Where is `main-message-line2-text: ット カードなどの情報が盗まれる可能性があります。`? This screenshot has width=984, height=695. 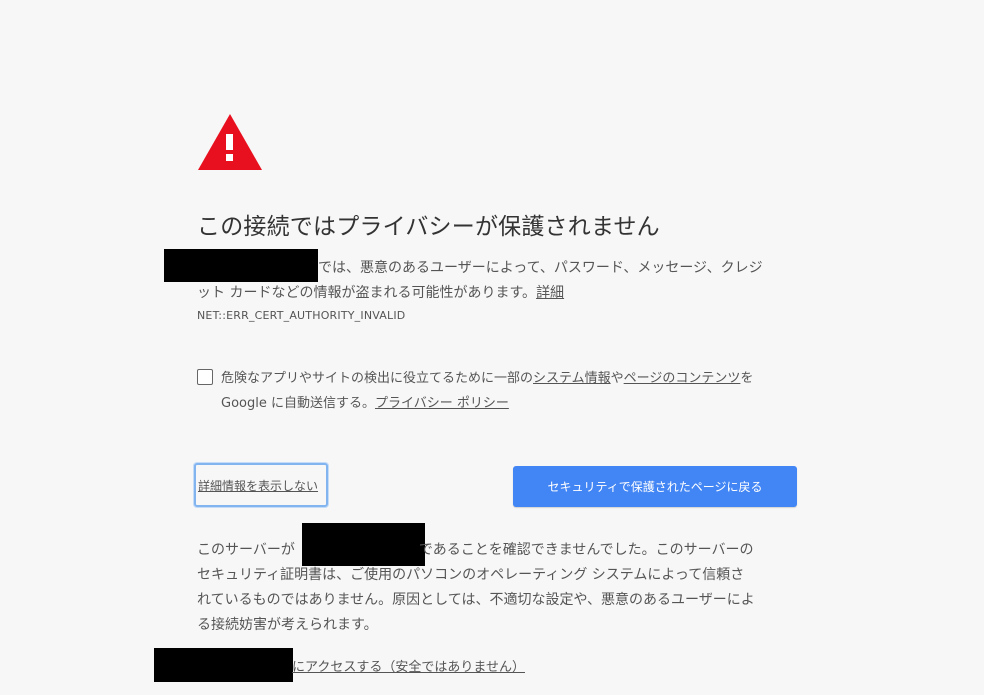
main-message-line2-text: ット カードなどの情報が盗まれる可能性があります。 is located at coordinates (367, 293).